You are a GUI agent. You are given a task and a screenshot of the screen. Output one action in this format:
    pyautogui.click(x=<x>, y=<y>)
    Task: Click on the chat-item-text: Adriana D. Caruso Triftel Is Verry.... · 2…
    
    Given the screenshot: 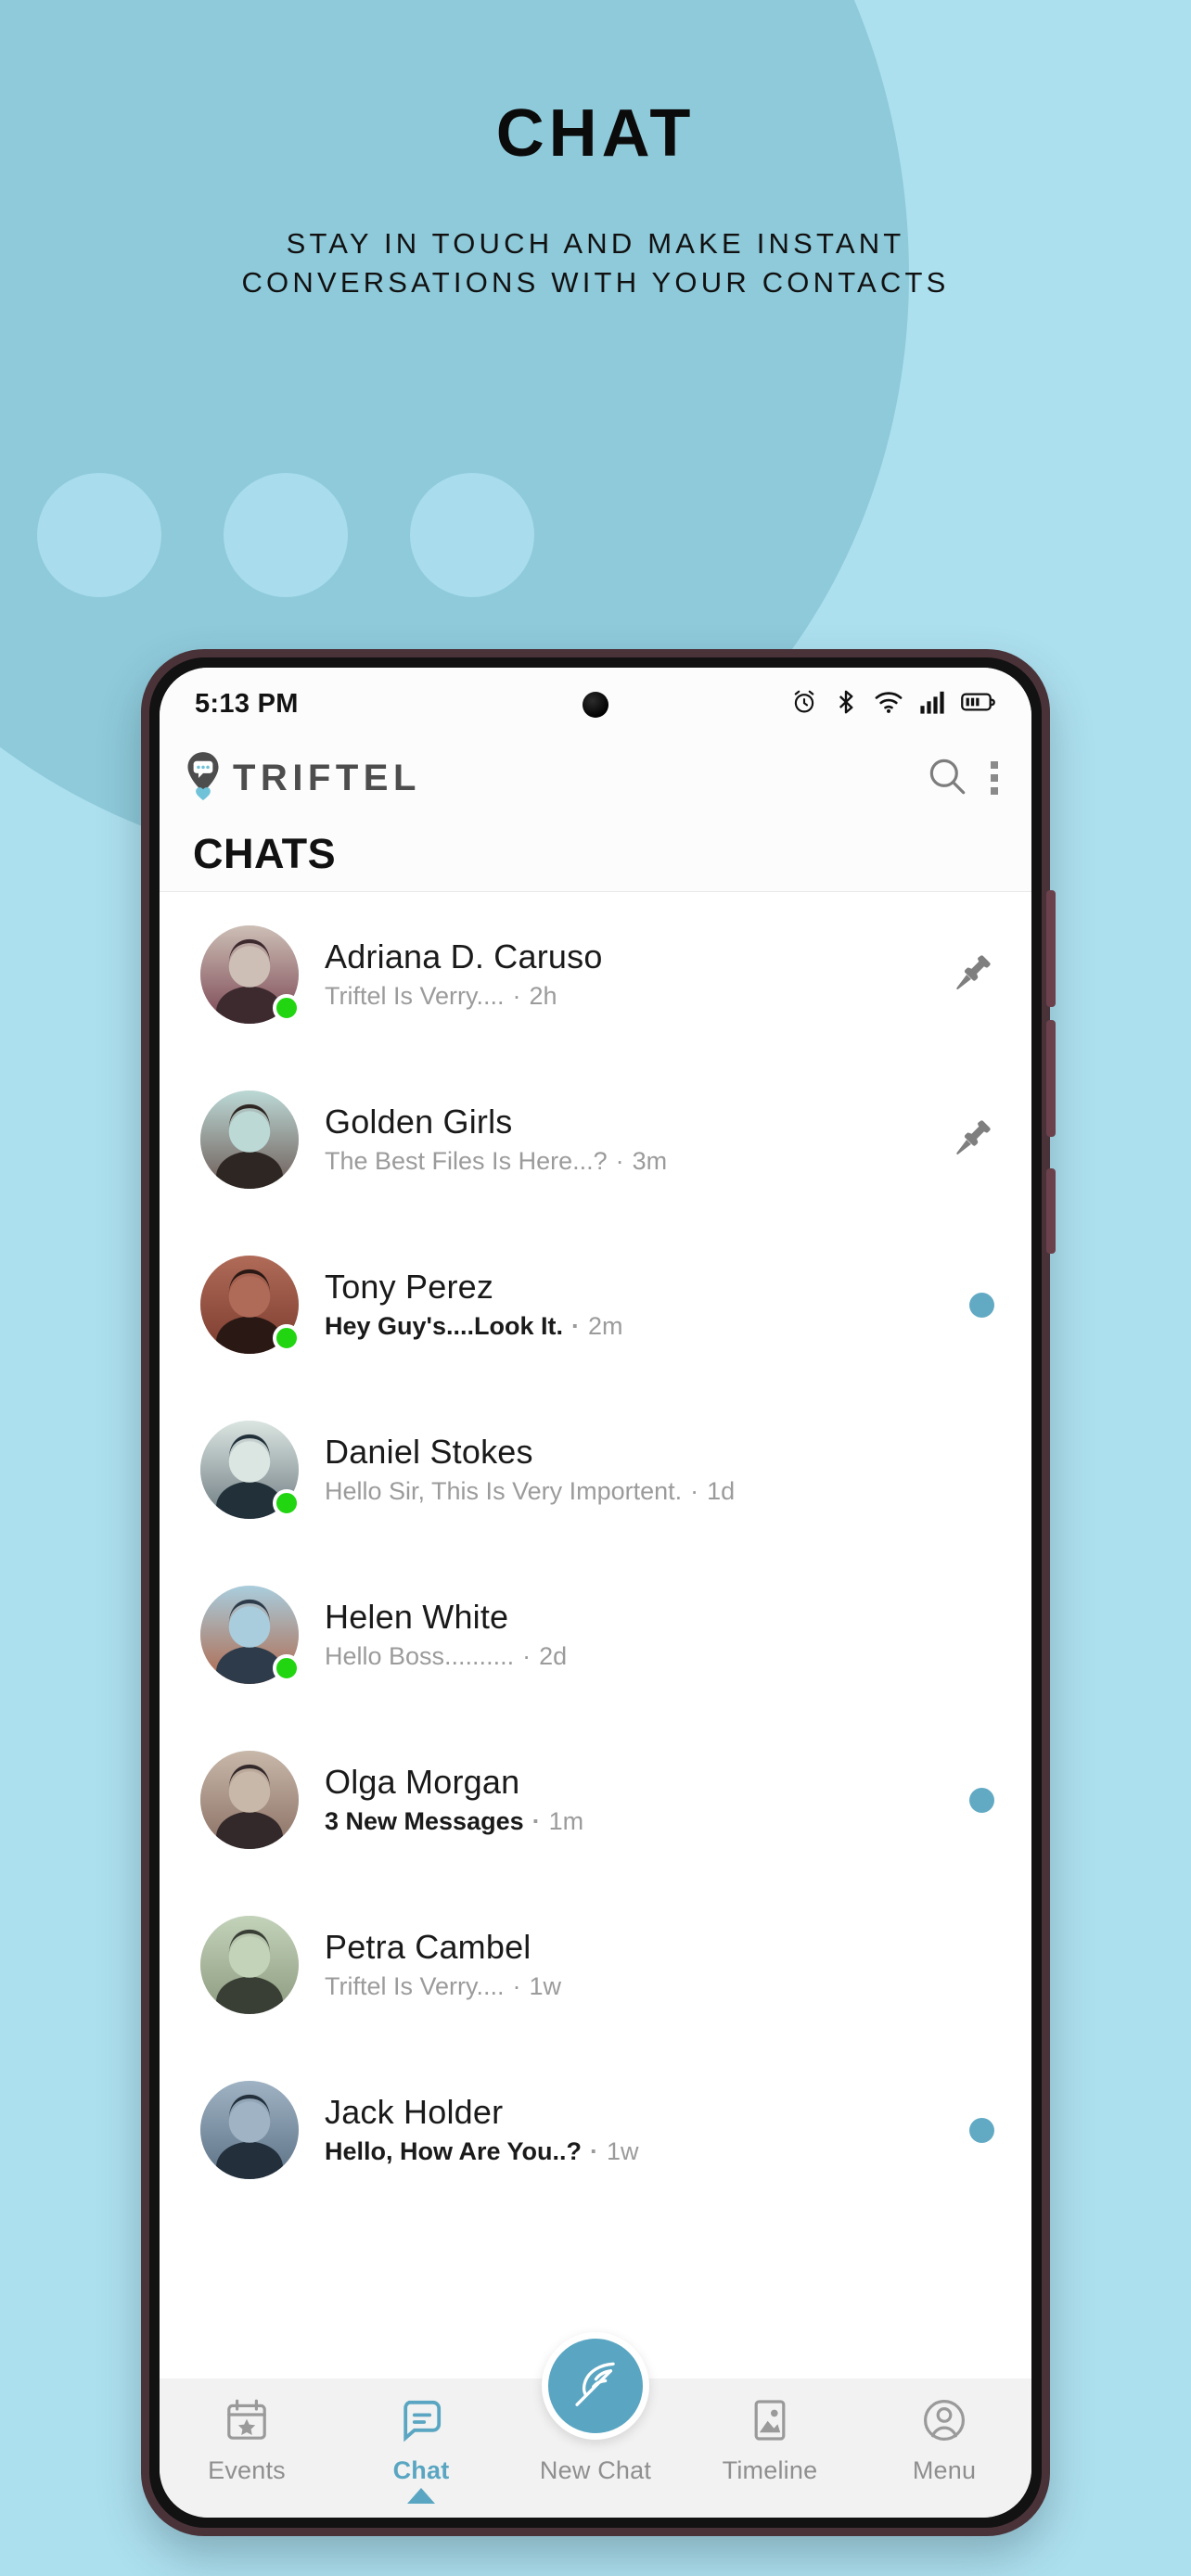 What is the action you would take?
    pyautogui.click(x=464, y=974)
    